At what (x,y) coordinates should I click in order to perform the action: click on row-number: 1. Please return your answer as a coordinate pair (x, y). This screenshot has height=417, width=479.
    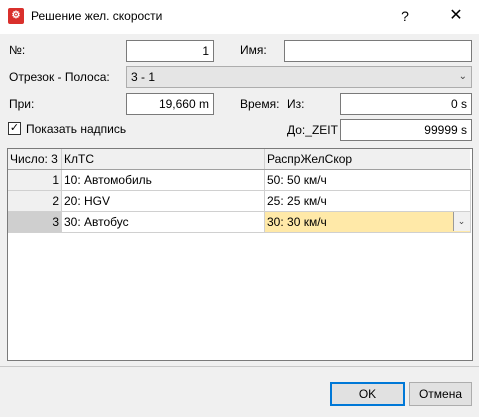
    Looking at the image, I should click on (35, 180).